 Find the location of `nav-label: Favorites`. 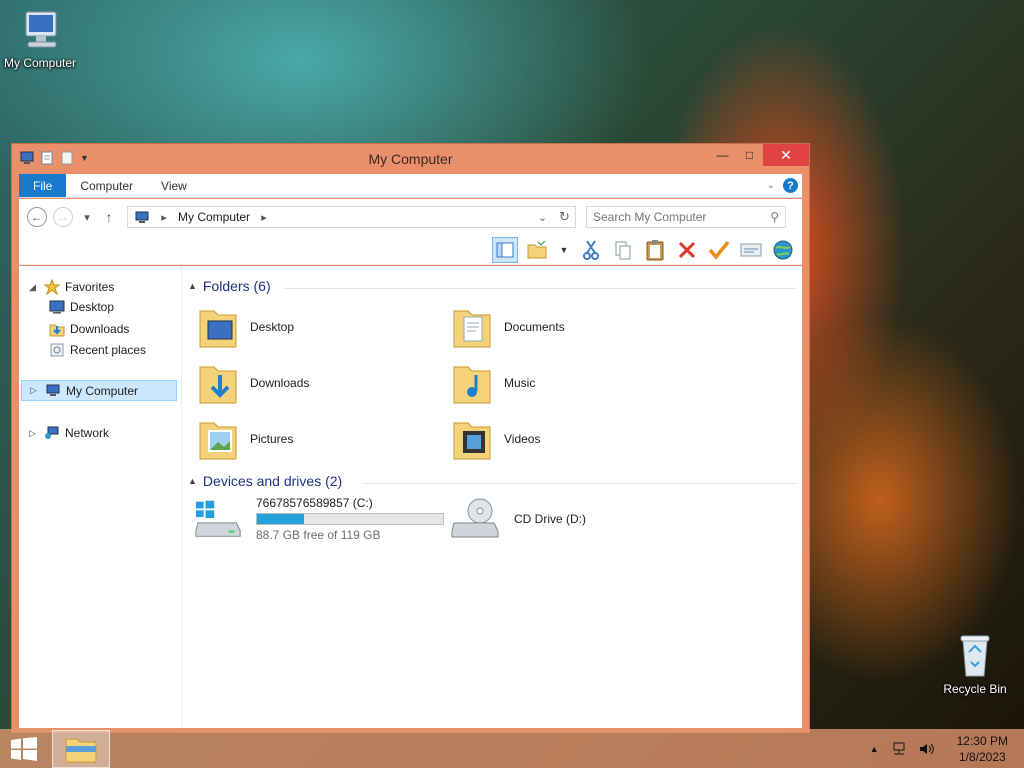

nav-label: Favorites is located at coordinates (90, 287).